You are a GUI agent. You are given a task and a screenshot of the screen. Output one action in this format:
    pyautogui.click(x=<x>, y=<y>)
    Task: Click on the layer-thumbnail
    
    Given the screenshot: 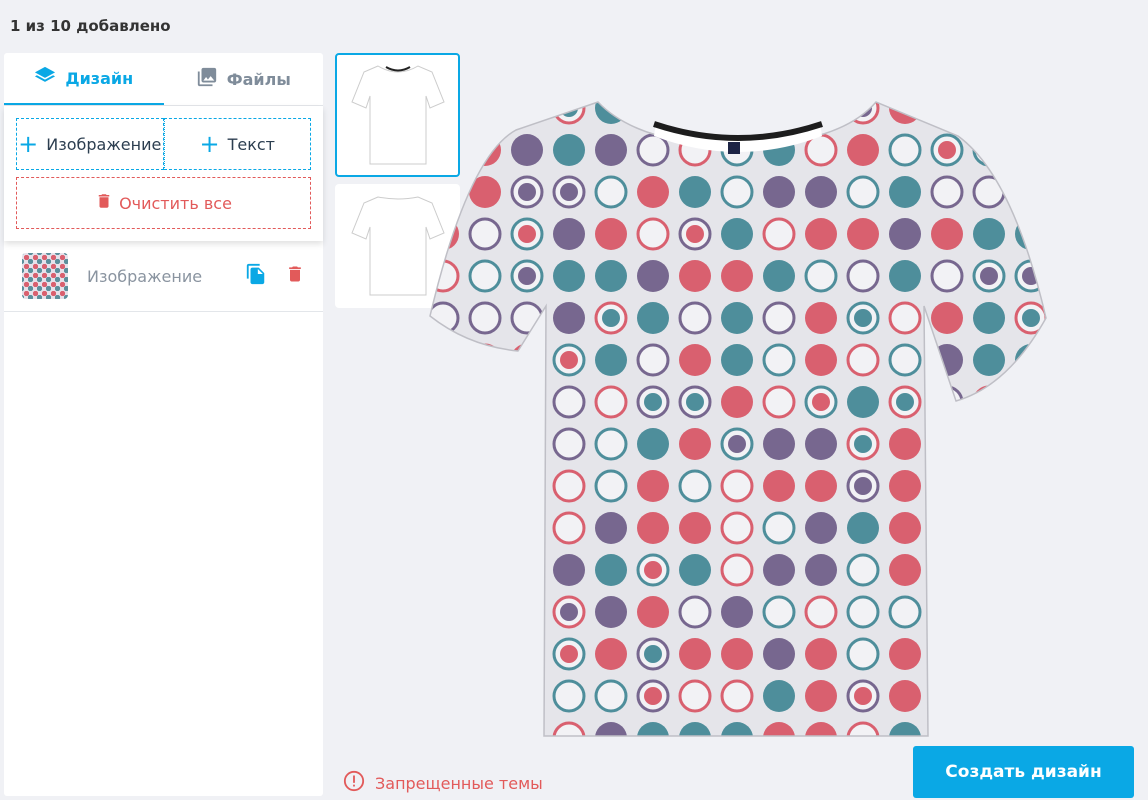 What is the action you would take?
    pyautogui.click(x=45, y=276)
    